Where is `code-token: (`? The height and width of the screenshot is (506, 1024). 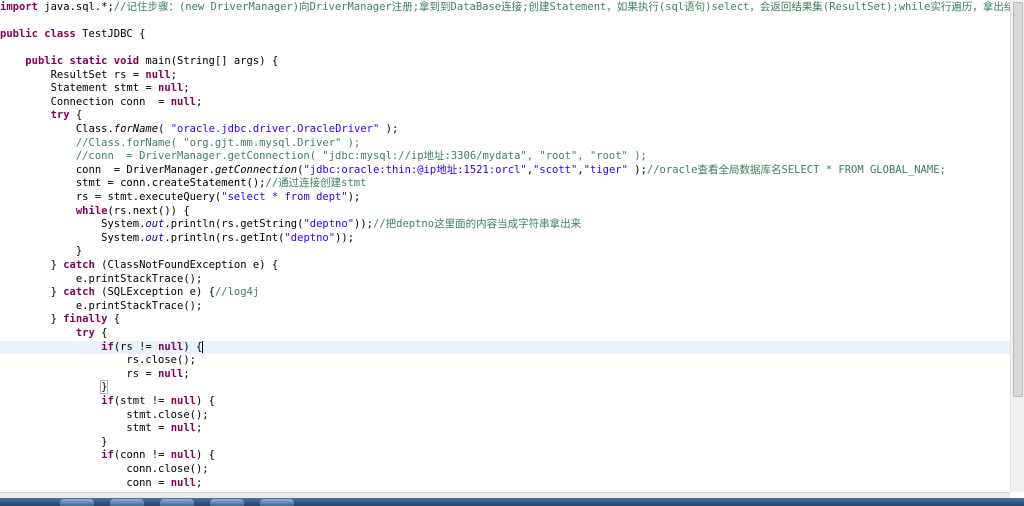
code-token: ( is located at coordinates (164, 128).